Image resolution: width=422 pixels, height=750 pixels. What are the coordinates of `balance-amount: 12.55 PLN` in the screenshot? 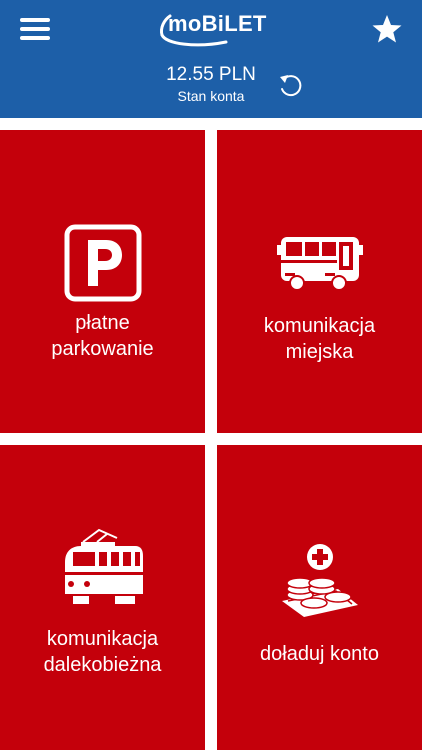 It's located at (211, 74).